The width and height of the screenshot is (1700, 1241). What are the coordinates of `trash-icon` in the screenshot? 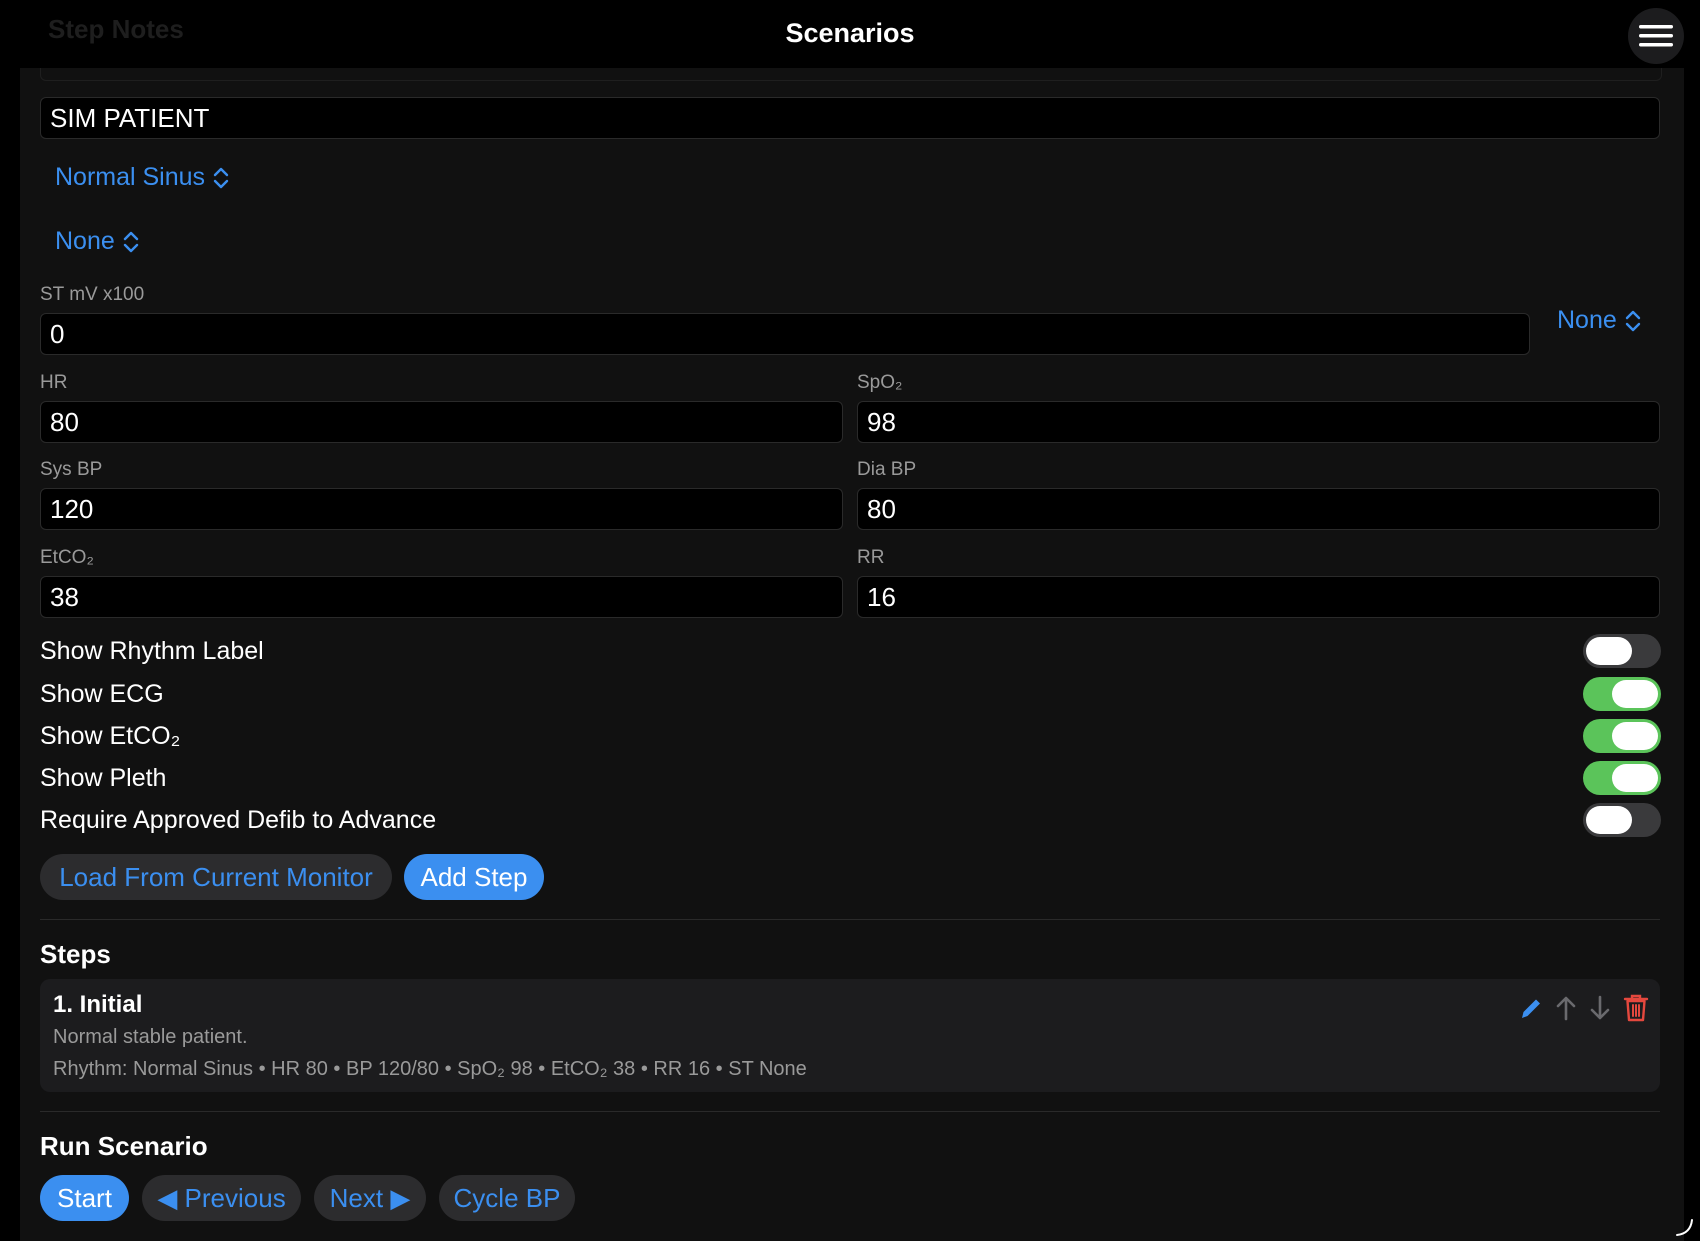 It's located at (1636, 1008).